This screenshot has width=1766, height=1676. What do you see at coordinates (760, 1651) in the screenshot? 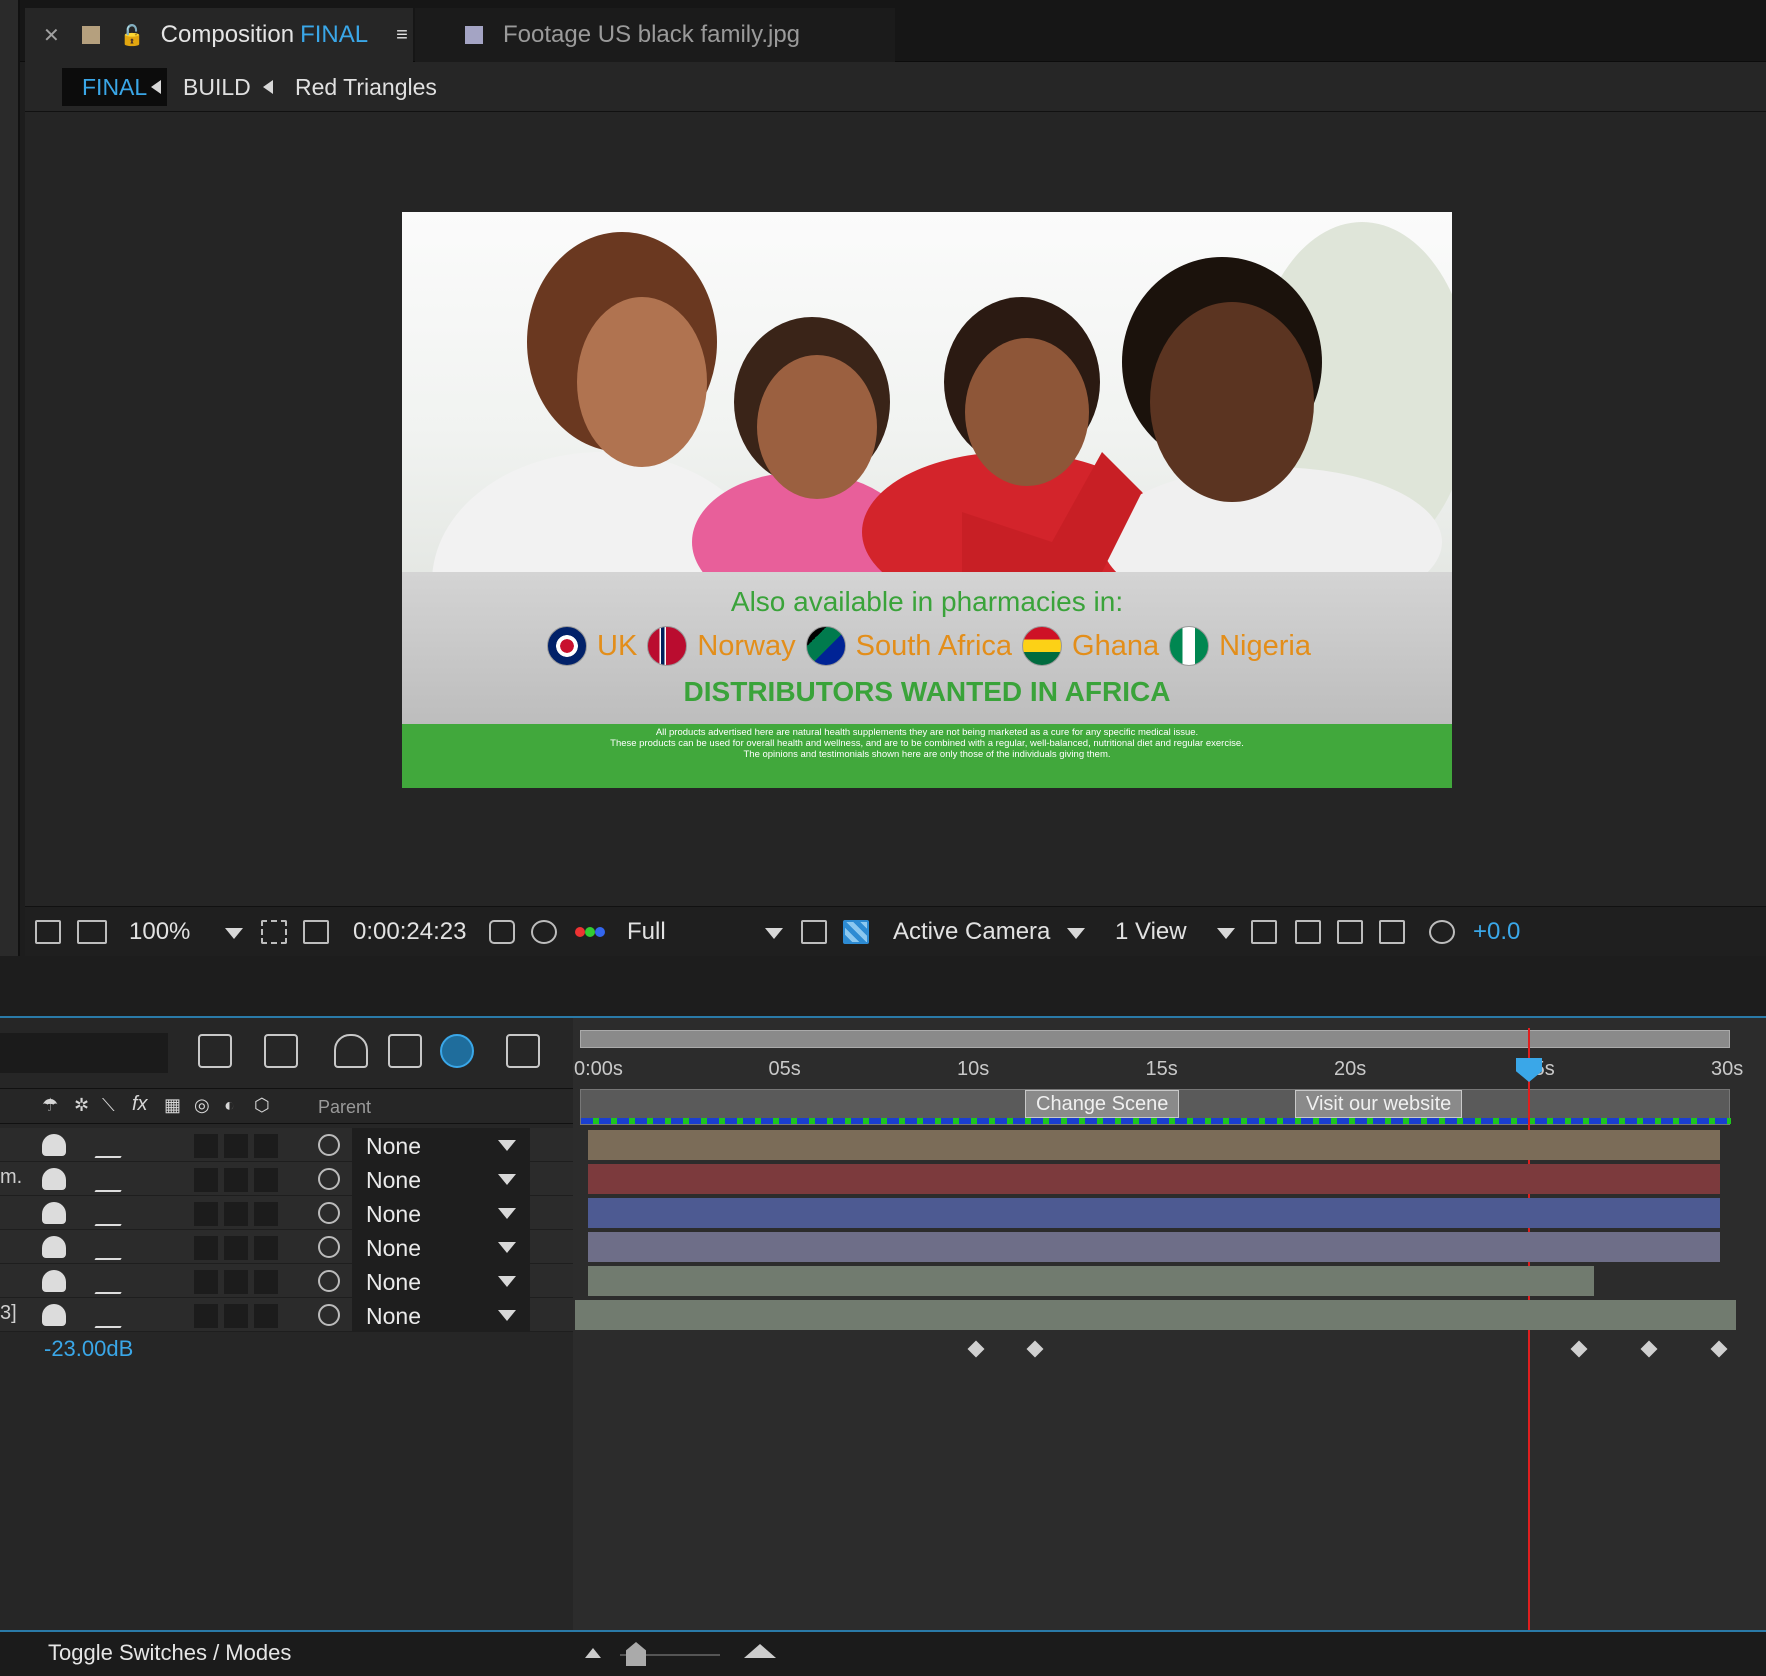
I see `zoom-in-icon` at bounding box center [760, 1651].